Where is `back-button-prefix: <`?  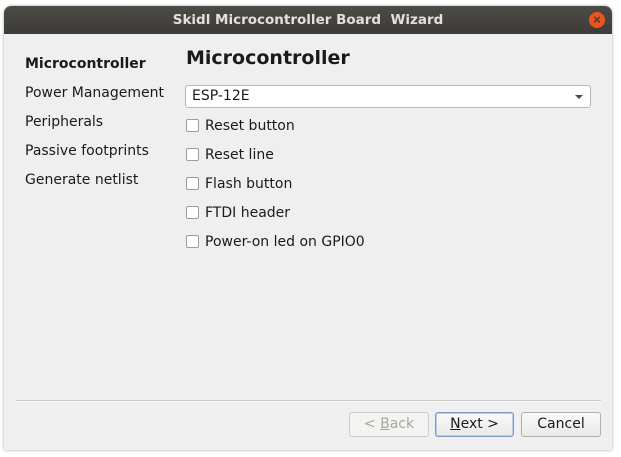 back-button-prefix: < is located at coordinates (372, 424).